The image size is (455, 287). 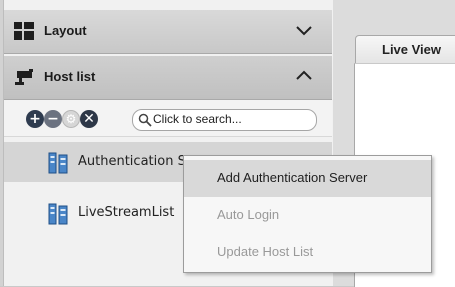 I want to click on tab-live-view: Live View, so click(x=405, y=49).